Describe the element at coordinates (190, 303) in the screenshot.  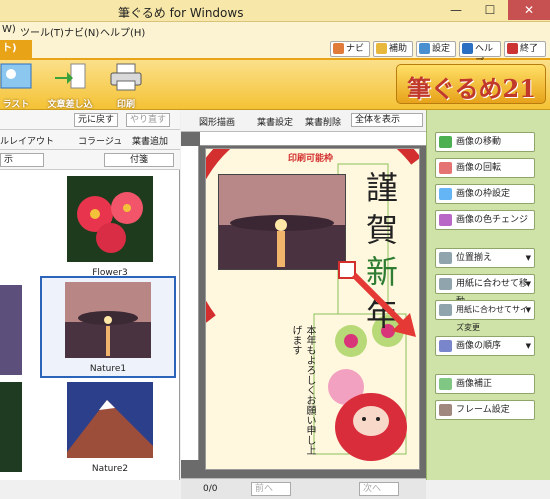
I see `vertical-ruler` at that location.